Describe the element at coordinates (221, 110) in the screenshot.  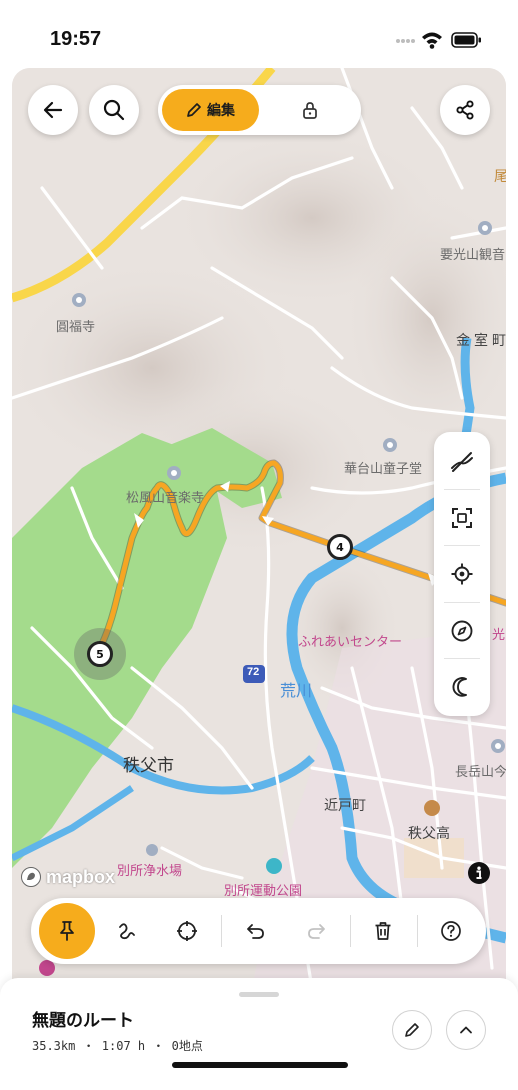
I see `edit-mode-label: 編集` at that location.